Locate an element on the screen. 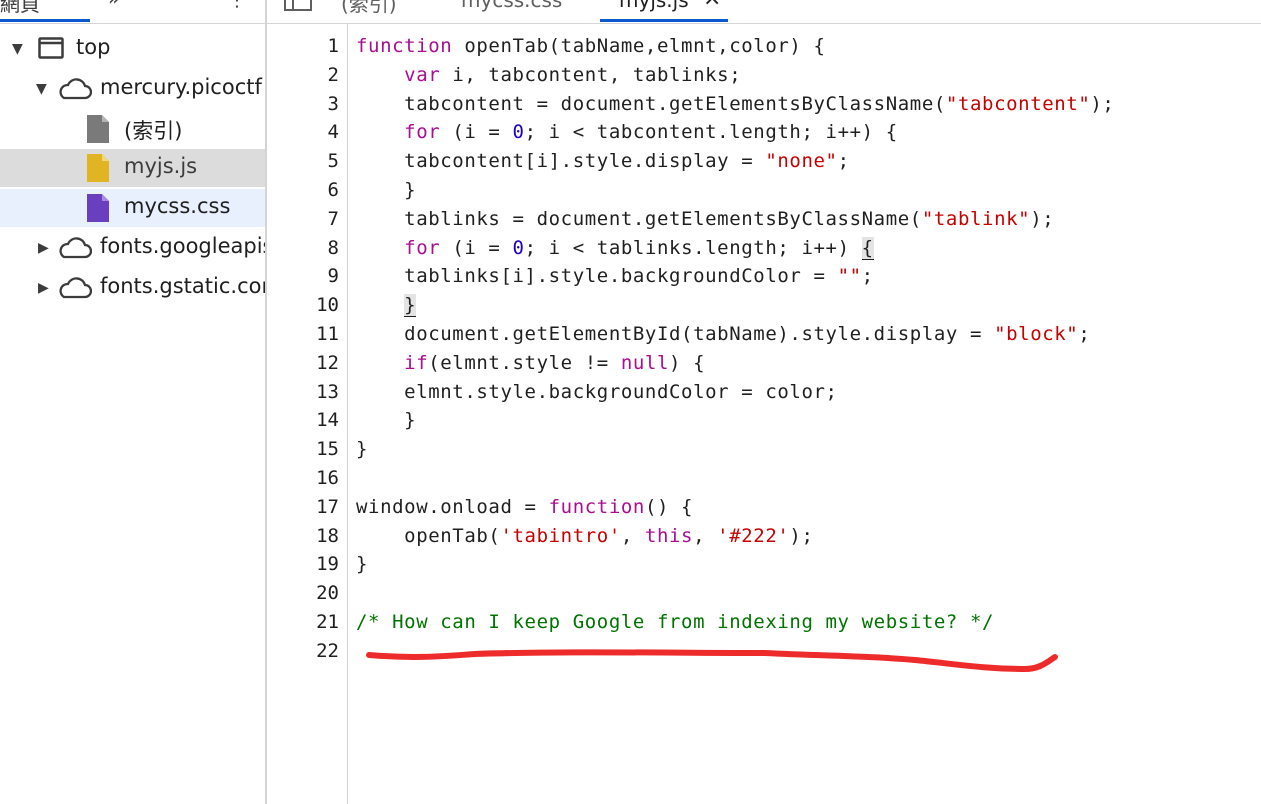 The height and width of the screenshot is (804, 1261). code-token: i, tabcontent, tablinks; is located at coordinates (591, 74).